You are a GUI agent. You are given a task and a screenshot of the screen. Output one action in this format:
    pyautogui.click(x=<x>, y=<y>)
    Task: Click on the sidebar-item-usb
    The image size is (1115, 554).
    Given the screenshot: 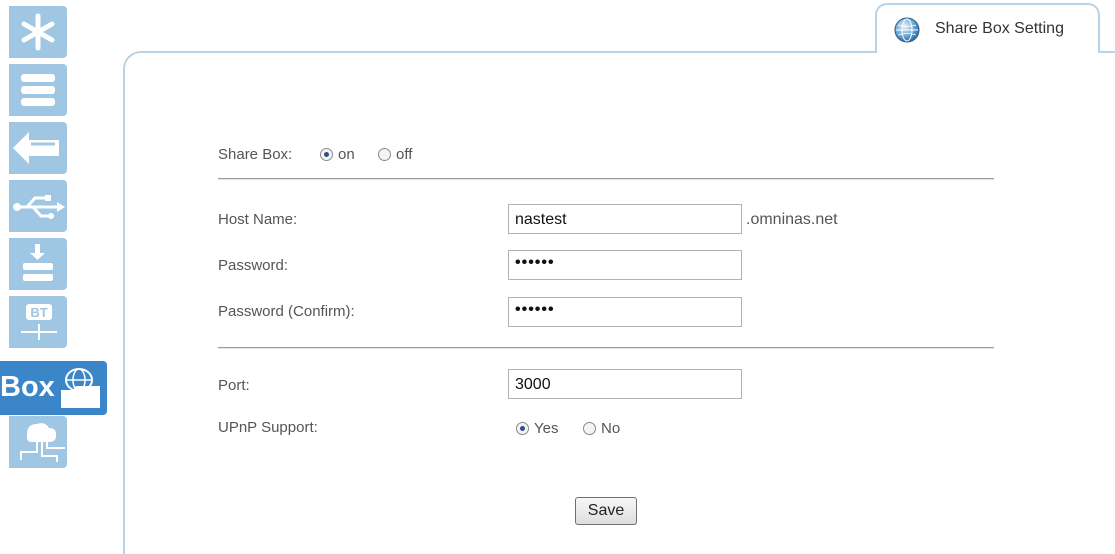 What is the action you would take?
    pyautogui.click(x=38, y=206)
    